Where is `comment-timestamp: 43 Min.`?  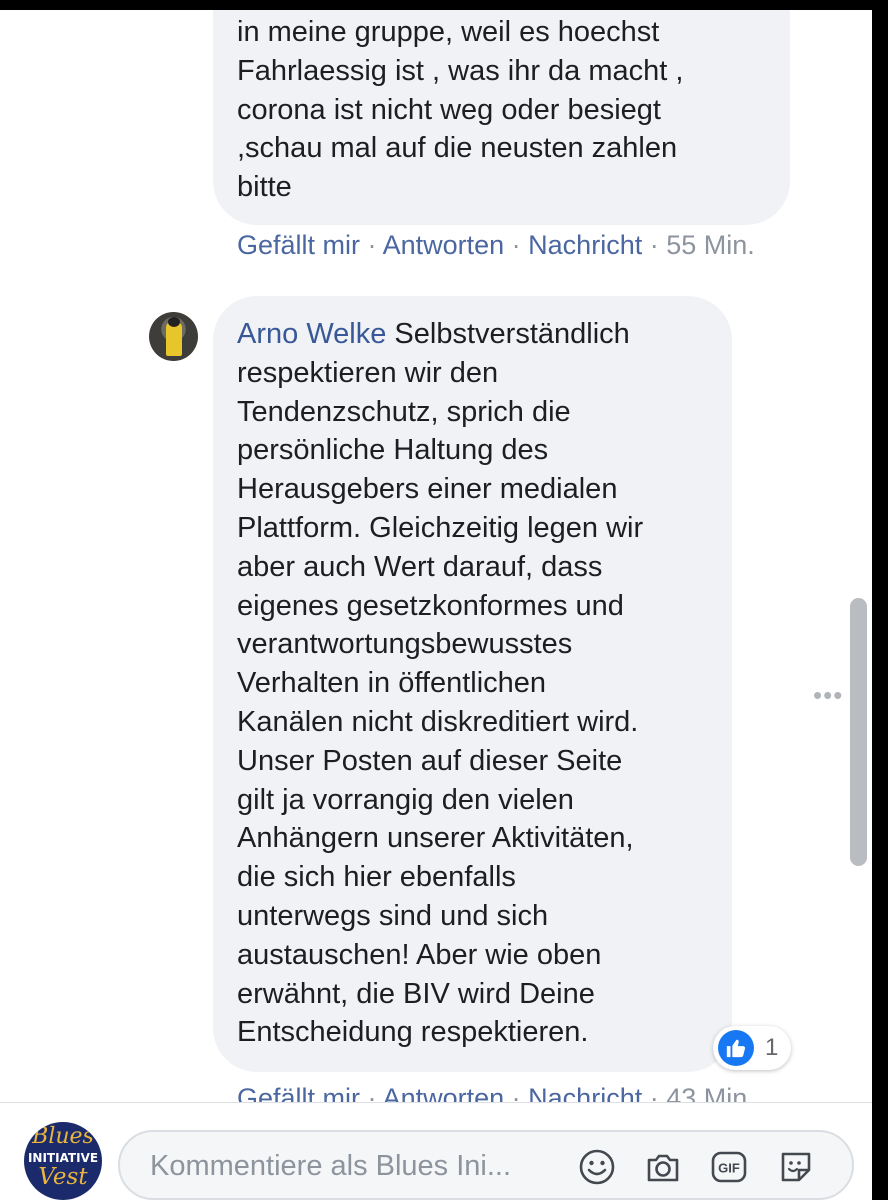 comment-timestamp: 43 Min. is located at coordinates (710, 1092).